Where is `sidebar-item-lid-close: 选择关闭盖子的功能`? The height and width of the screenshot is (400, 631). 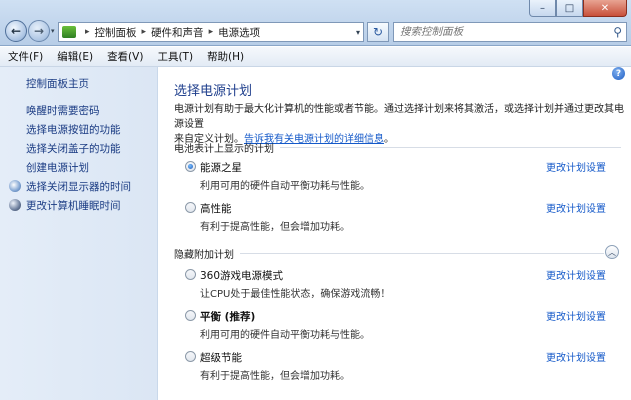 sidebar-item-lid-close: 选择关闭盖子的功能 is located at coordinates (73, 148).